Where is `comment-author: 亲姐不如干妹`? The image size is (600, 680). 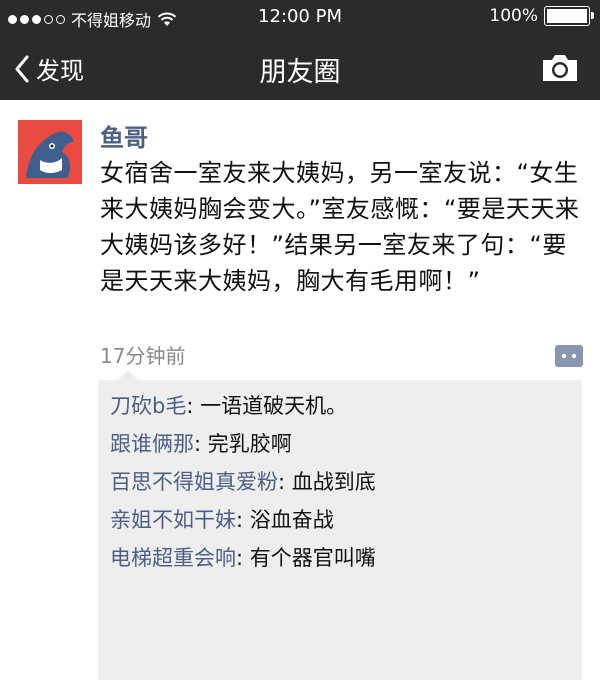 comment-author: 亲姐不如干妹 is located at coordinates (173, 520).